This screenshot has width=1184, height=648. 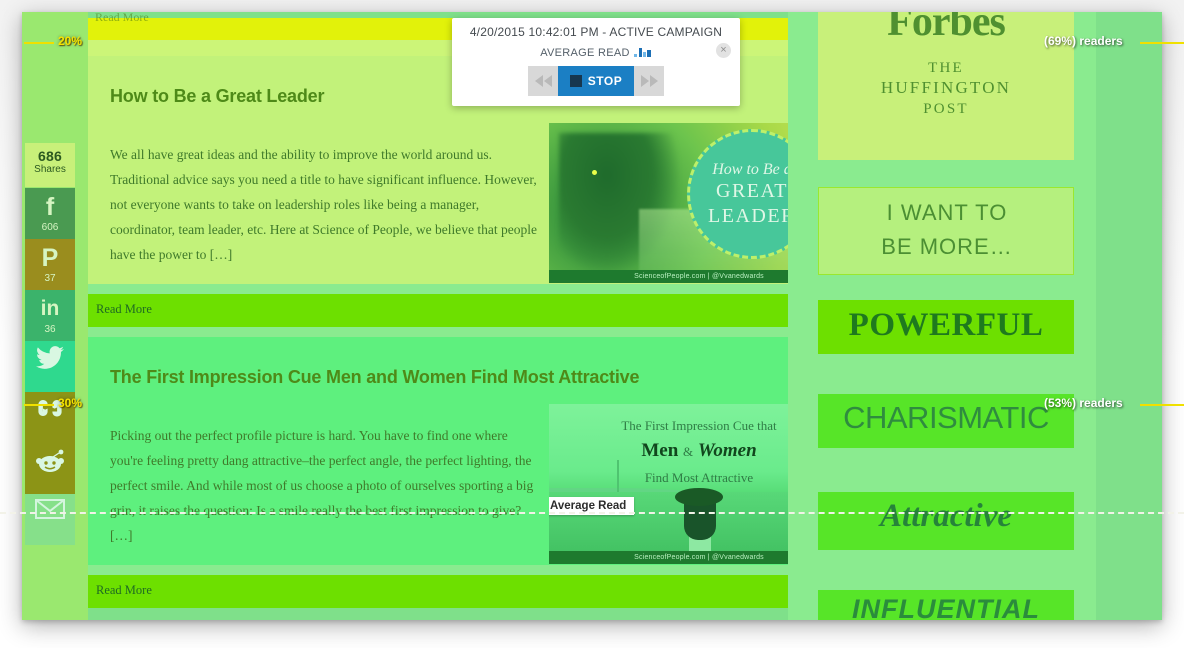 I want to click on share-button-email, so click(x=50, y=519).